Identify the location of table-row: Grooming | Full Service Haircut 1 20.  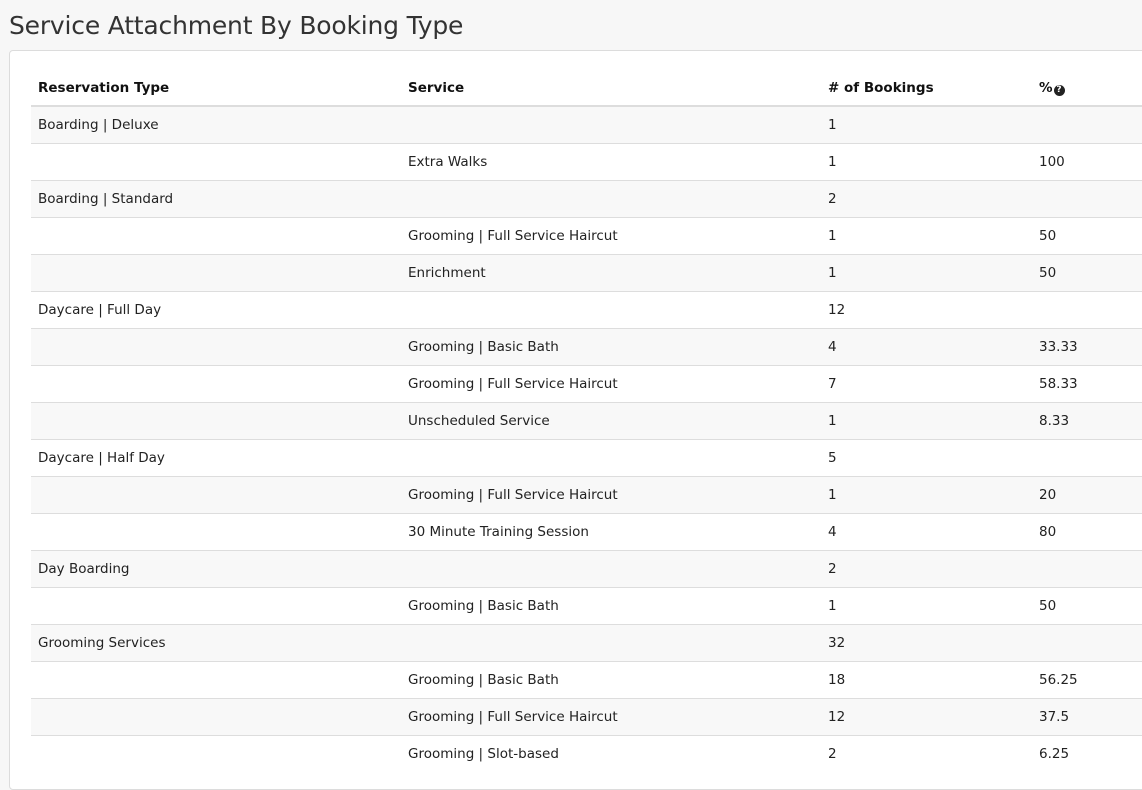
(586, 494).